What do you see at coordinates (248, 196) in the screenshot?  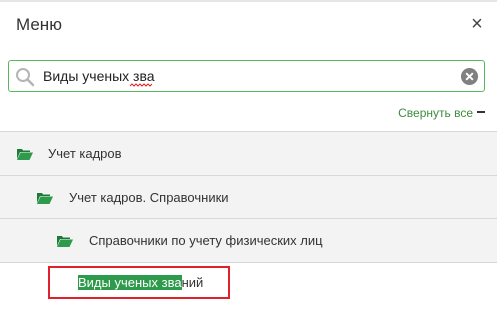 I see `tree-item-level-2: Учет кадров. Справочники` at bounding box center [248, 196].